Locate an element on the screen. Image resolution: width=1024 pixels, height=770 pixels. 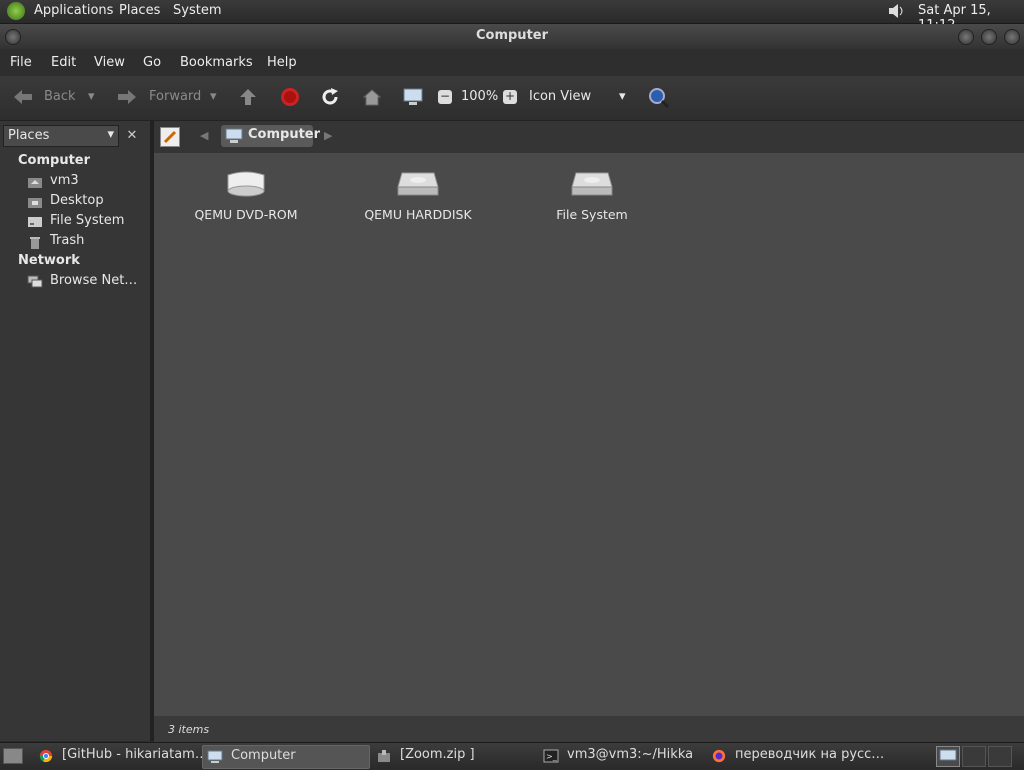
drive-icon is located at coordinates (35, 222).